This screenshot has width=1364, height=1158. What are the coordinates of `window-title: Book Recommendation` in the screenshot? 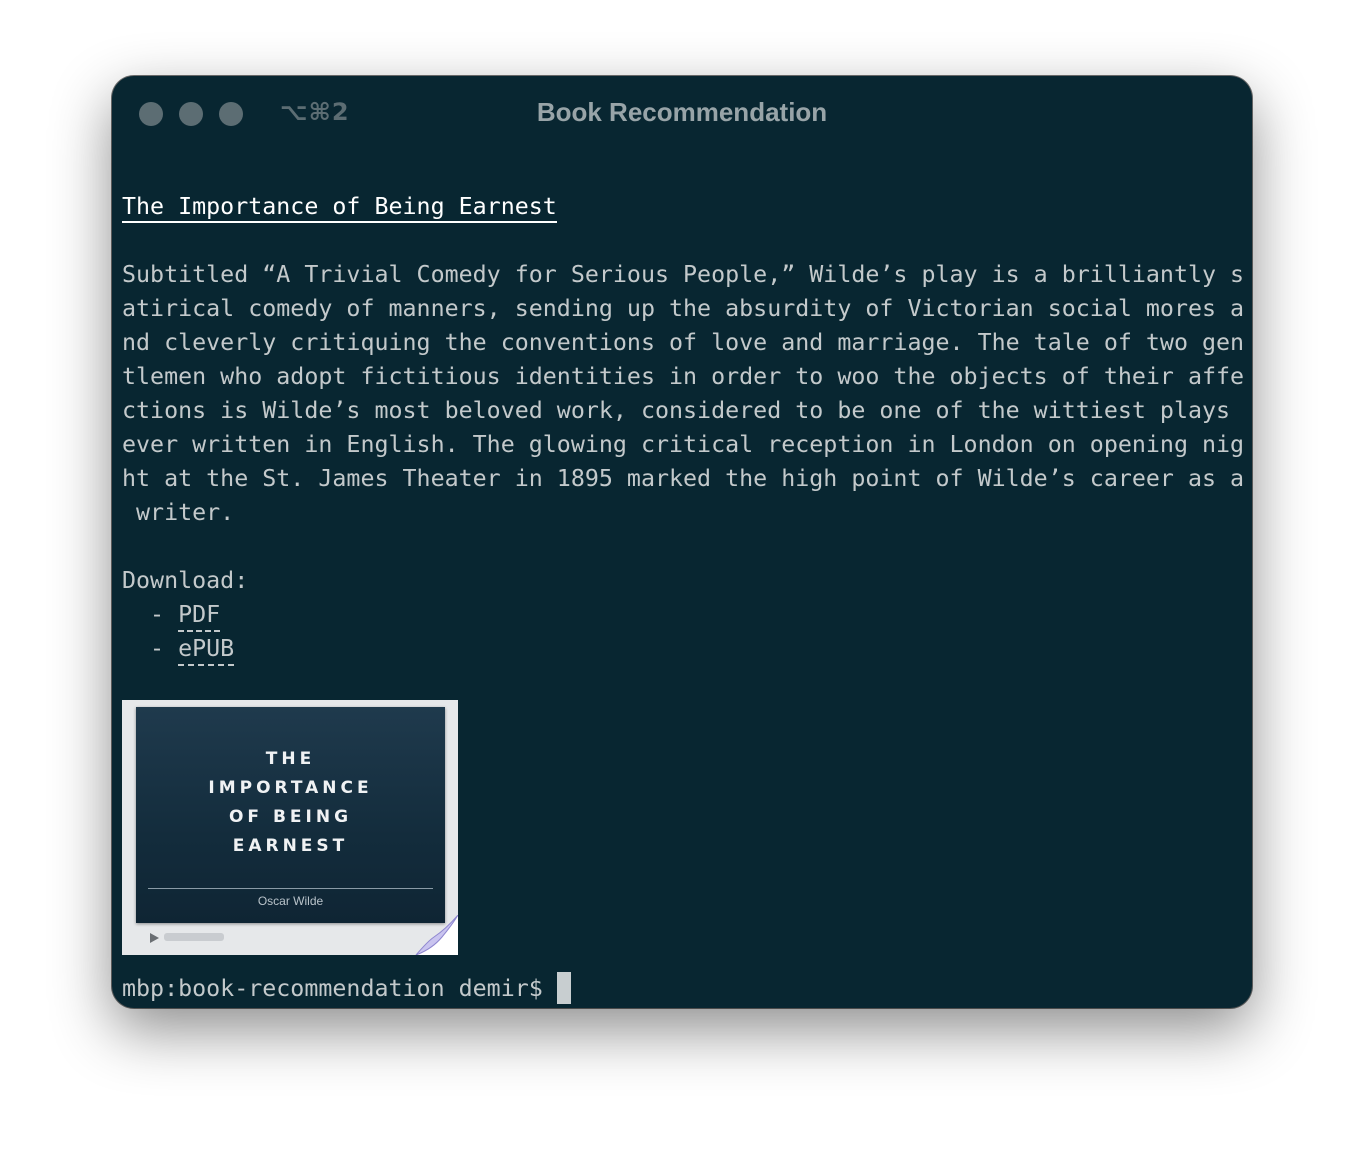 It's located at (682, 112).